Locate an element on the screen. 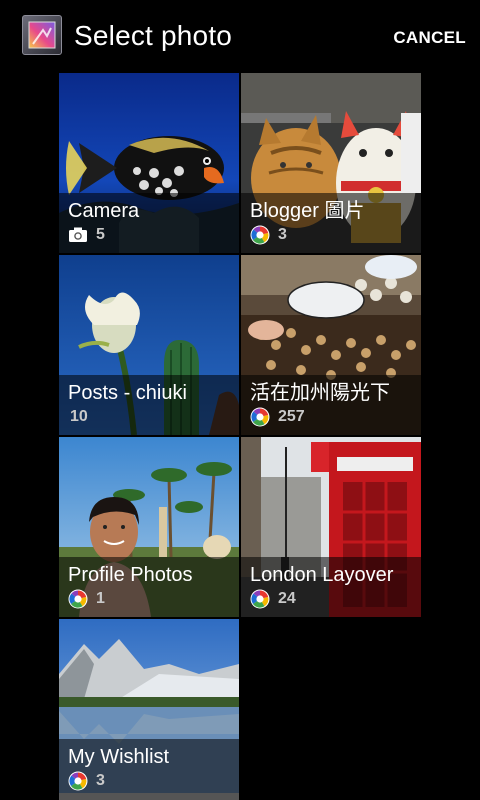 The image size is (480, 800). album-tile-camera: Camera 5 is located at coordinates (149, 163).